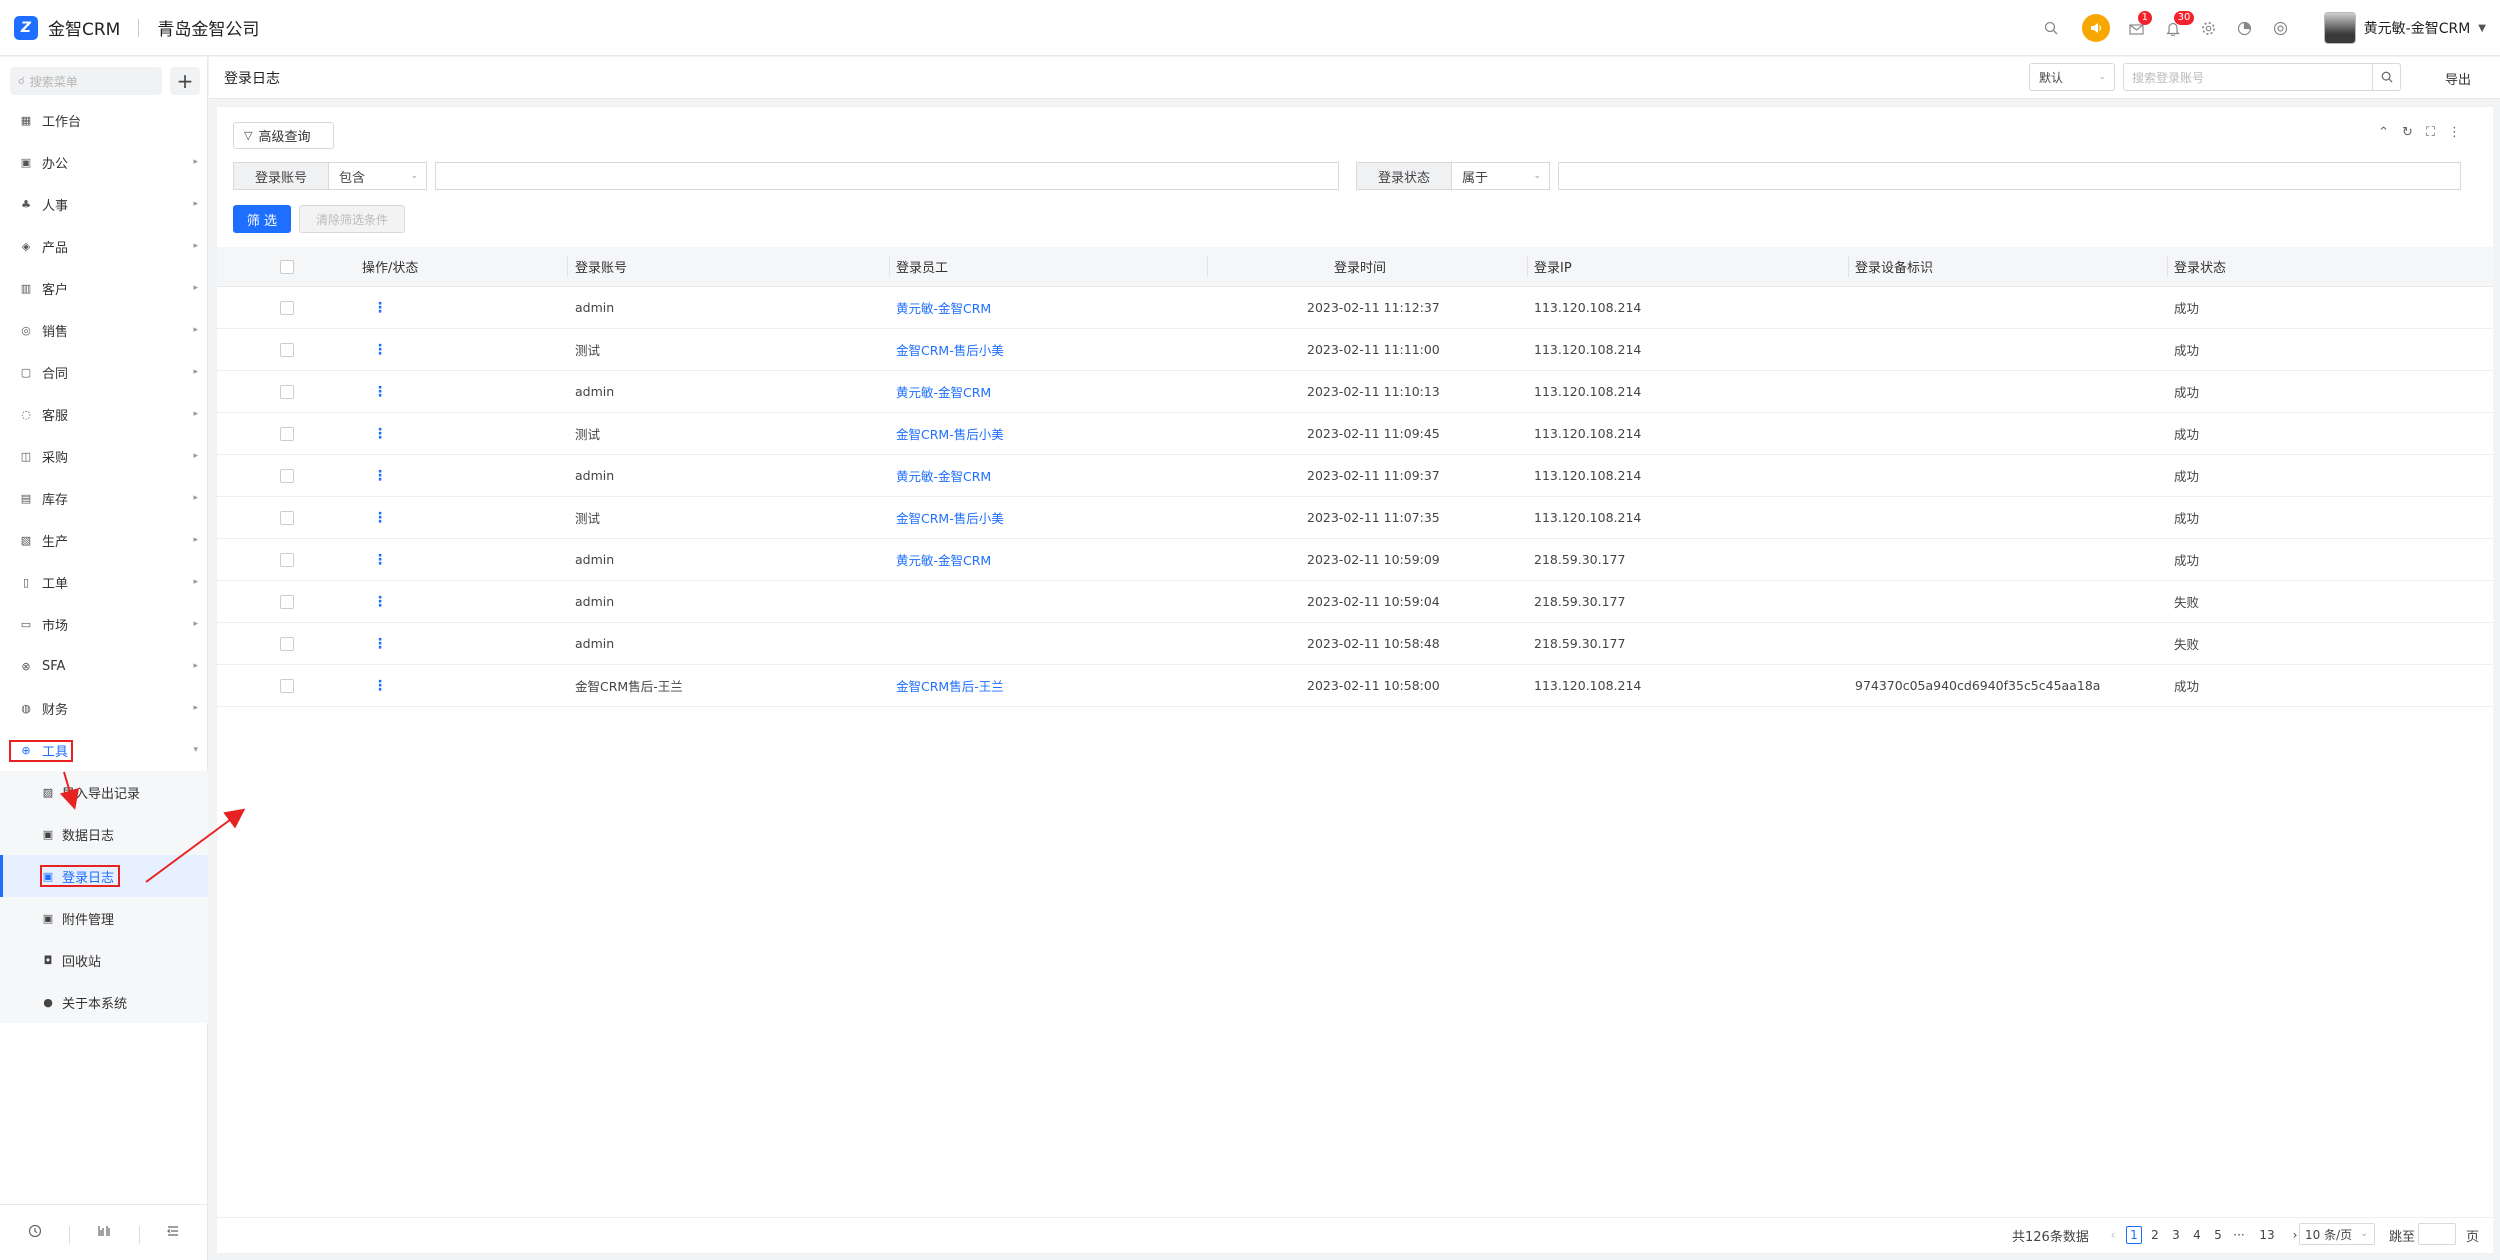 The image size is (2500, 1260). Describe the element at coordinates (104, 162) in the screenshot. I see `sidebar-item-1: ▣ 办公 ▸` at that location.